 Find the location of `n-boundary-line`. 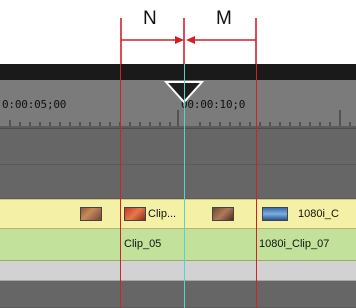

n-boundary-line is located at coordinates (120, 186).